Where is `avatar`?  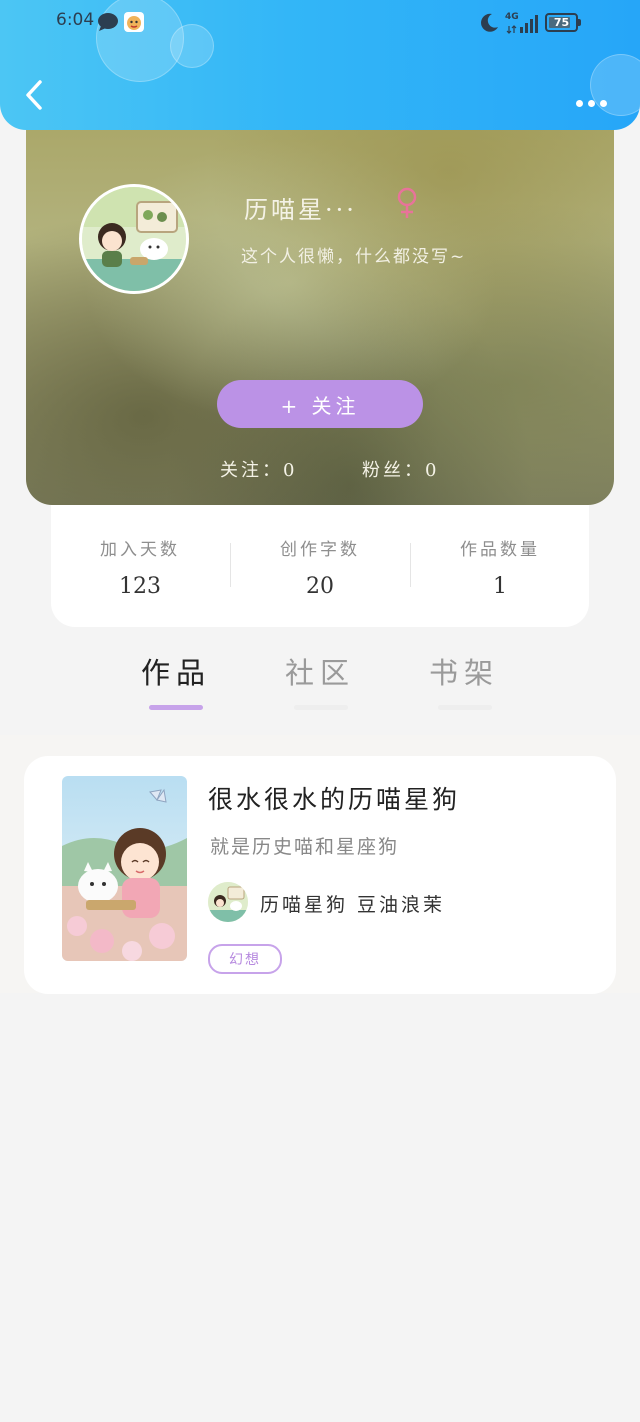
avatar is located at coordinates (134, 239).